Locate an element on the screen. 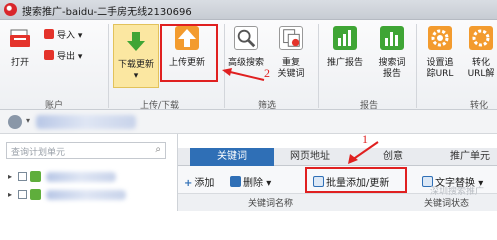 This screenshot has width=497, height=240. search-term-report-button: 搜索词 报告 is located at coordinates (392, 53).